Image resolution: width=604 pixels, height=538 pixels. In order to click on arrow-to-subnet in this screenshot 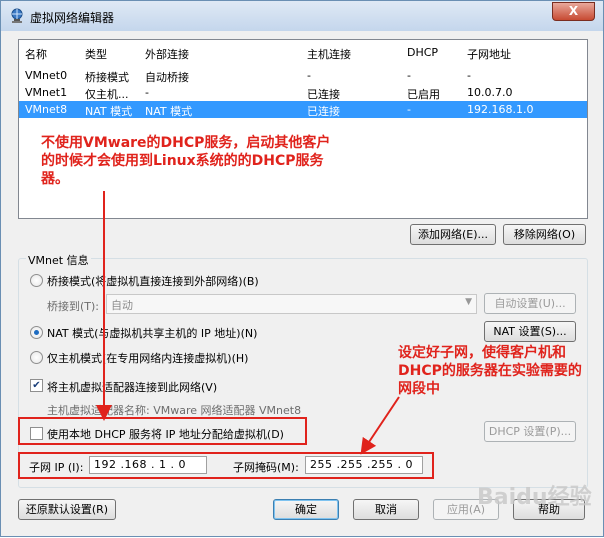, I will do `click(380, 425)`.